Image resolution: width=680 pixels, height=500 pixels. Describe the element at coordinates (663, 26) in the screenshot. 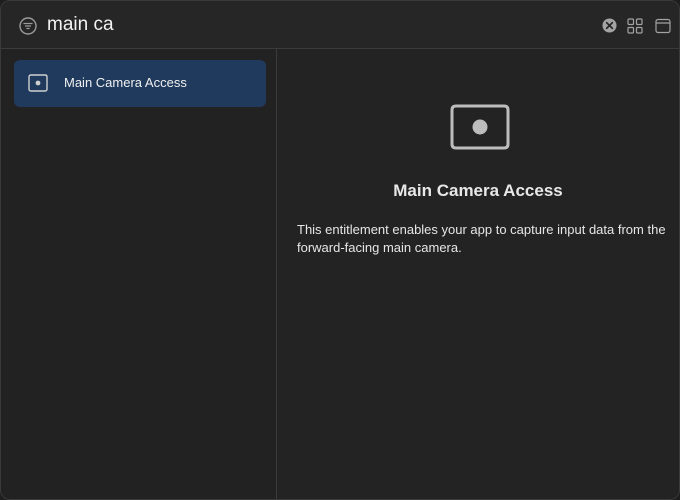

I see `window-view-icon` at that location.